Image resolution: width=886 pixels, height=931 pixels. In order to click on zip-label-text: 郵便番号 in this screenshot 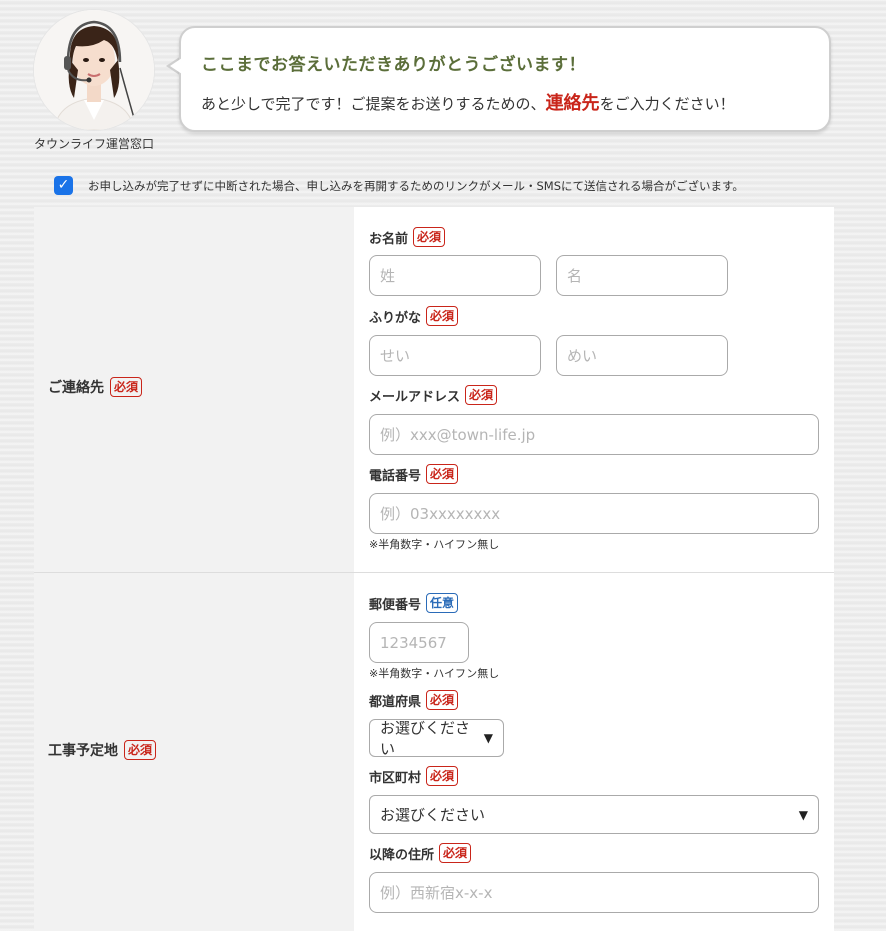, I will do `click(395, 605)`.